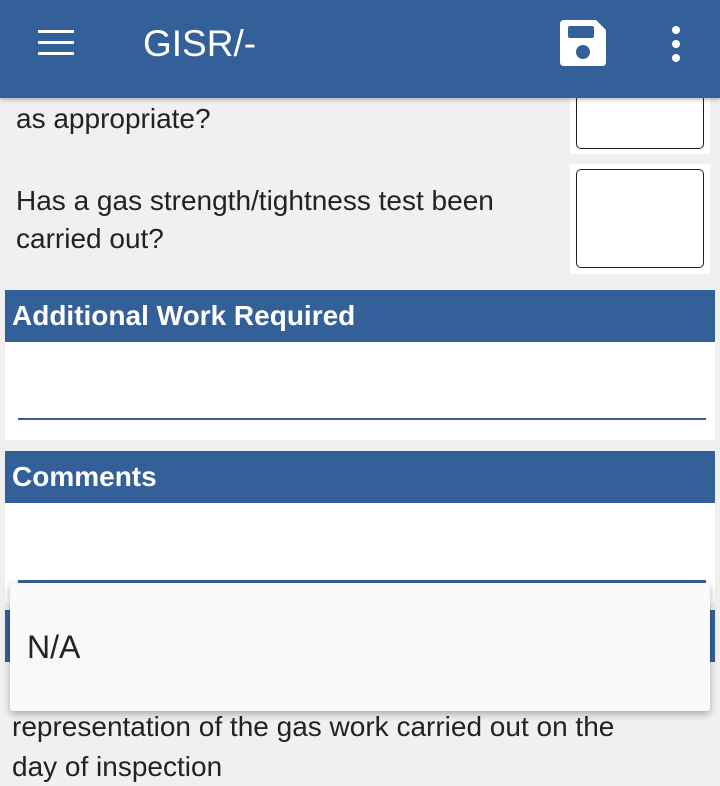 The image size is (720, 786). What do you see at coordinates (362, 560) in the screenshot?
I see `comments-input` at bounding box center [362, 560].